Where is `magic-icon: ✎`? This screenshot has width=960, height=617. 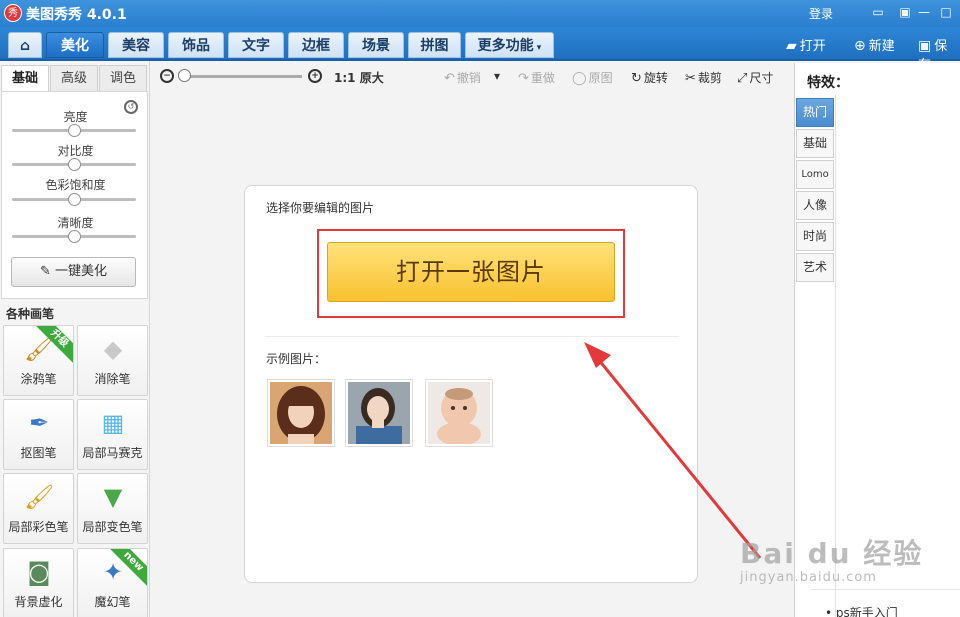 magic-icon: ✎ is located at coordinates (45, 271).